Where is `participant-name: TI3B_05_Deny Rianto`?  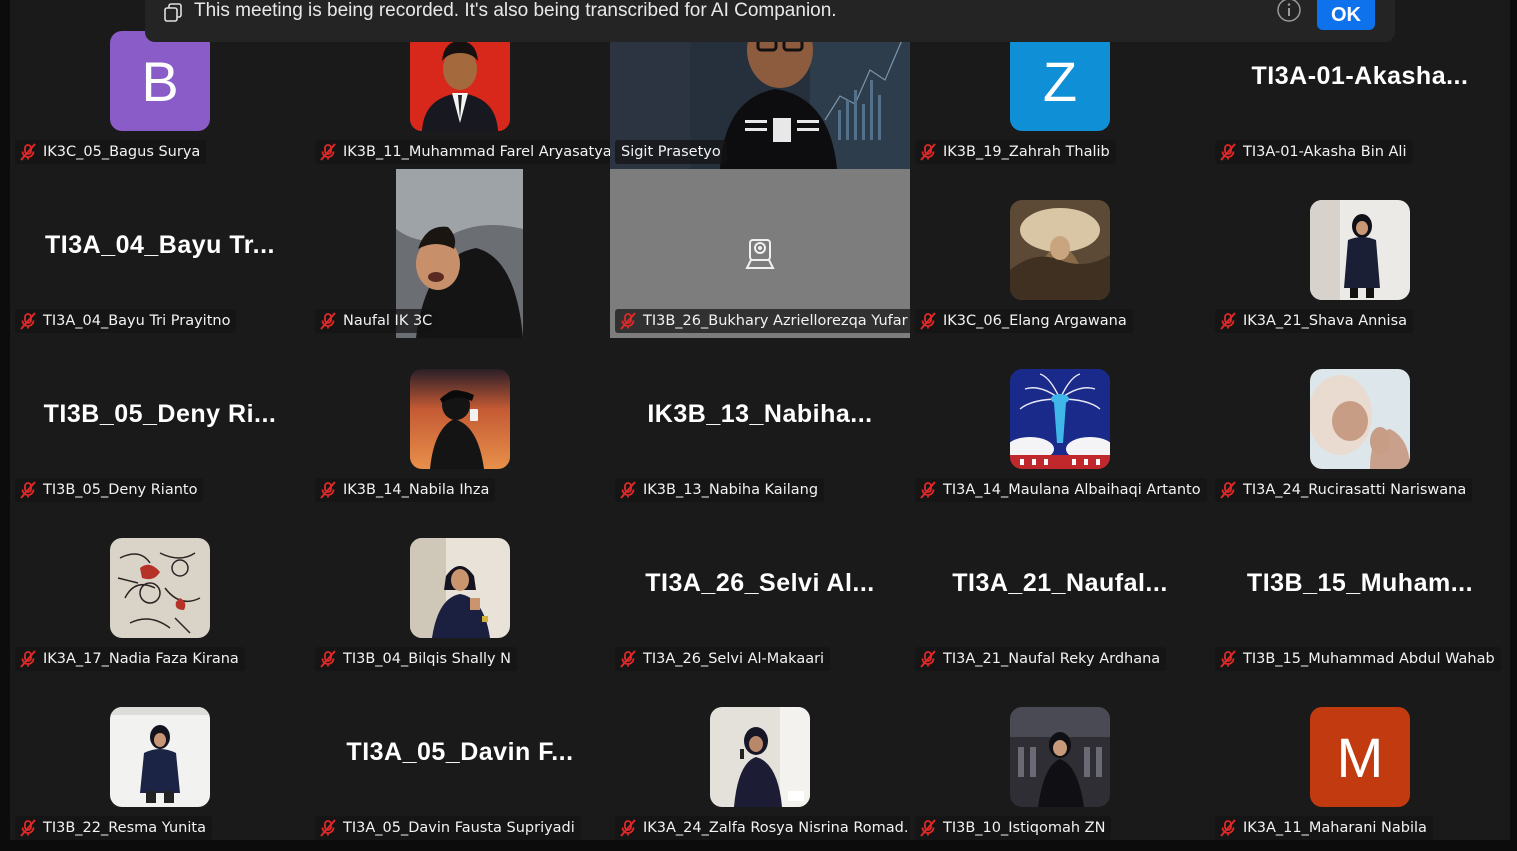 participant-name: TI3B_05_Deny Rianto is located at coordinates (120, 490).